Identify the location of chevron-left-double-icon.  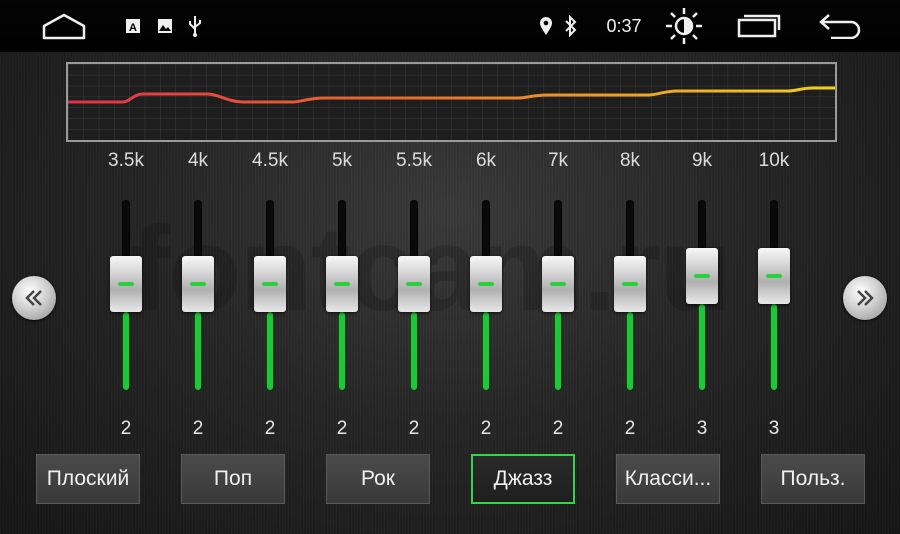
(33, 298).